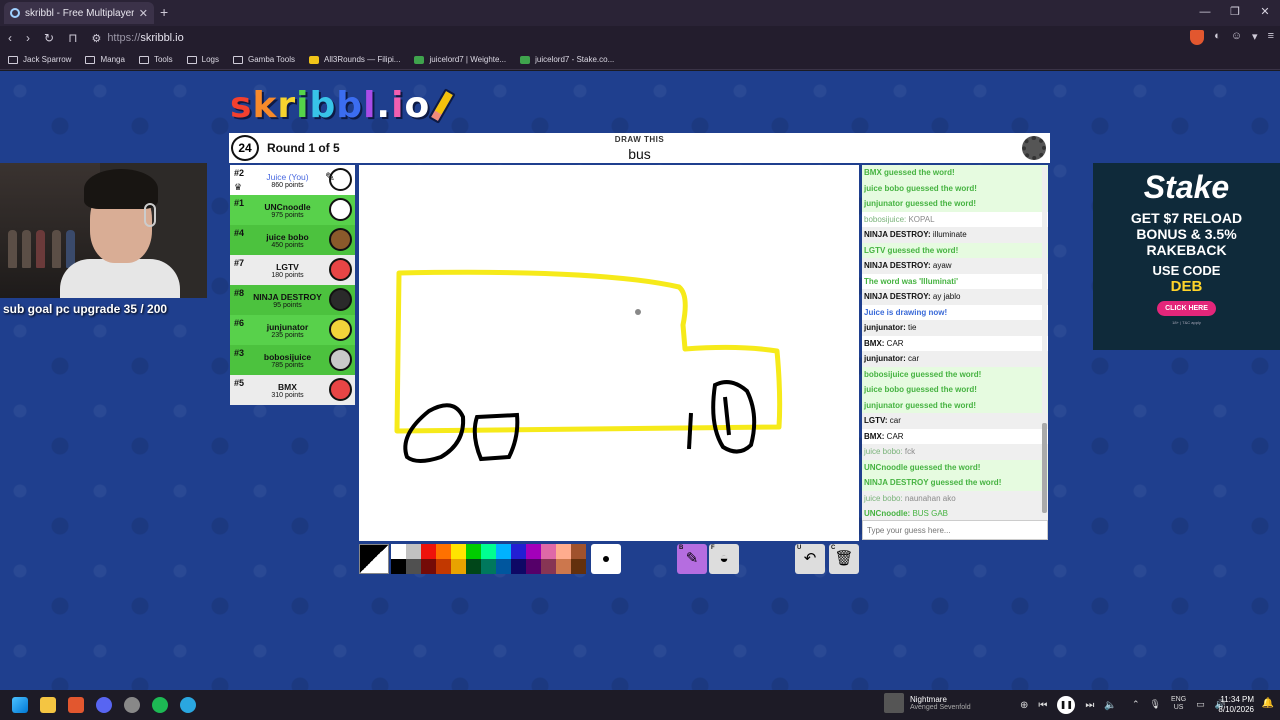  What do you see at coordinates (287, 297) in the screenshot?
I see `player-name: NINJA DESTROY` at bounding box center [287, 297].